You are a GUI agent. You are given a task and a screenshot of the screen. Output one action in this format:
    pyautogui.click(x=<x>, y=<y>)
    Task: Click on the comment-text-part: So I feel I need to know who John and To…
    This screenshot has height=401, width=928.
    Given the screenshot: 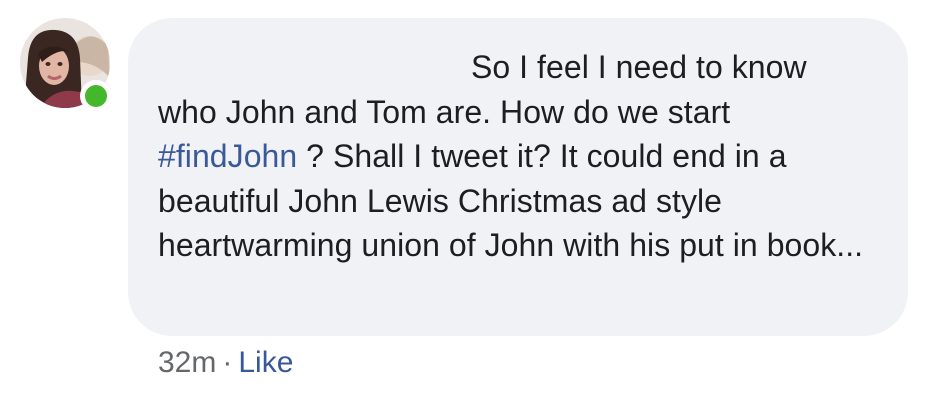 What is the action you would take?
    pyautogui.click(x=482, y=89)
    